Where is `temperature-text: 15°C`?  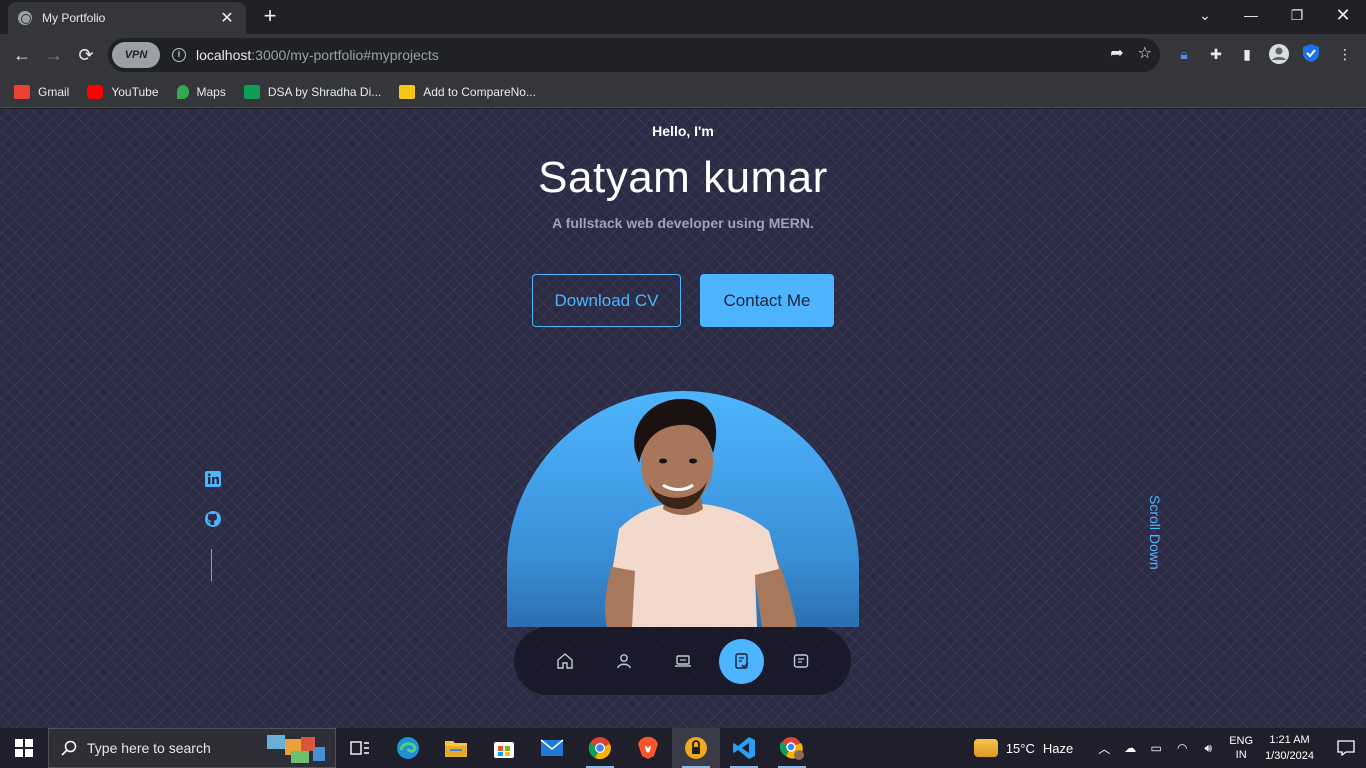 temperature-text: 15°C is located at coordinates (1020, 748).